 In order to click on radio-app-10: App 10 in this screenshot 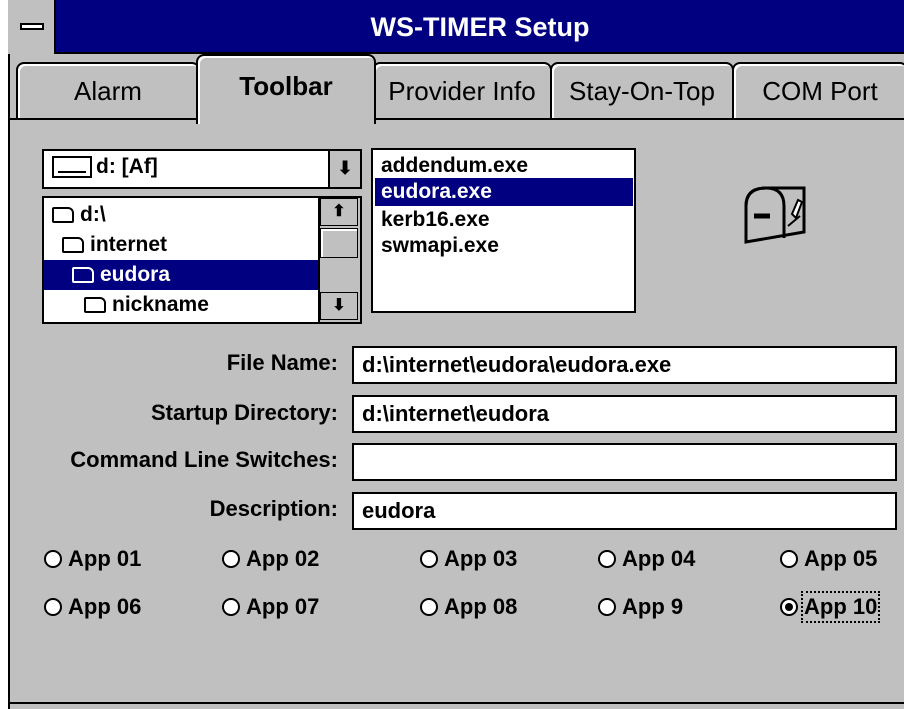, I will do `click(830, 607)`.